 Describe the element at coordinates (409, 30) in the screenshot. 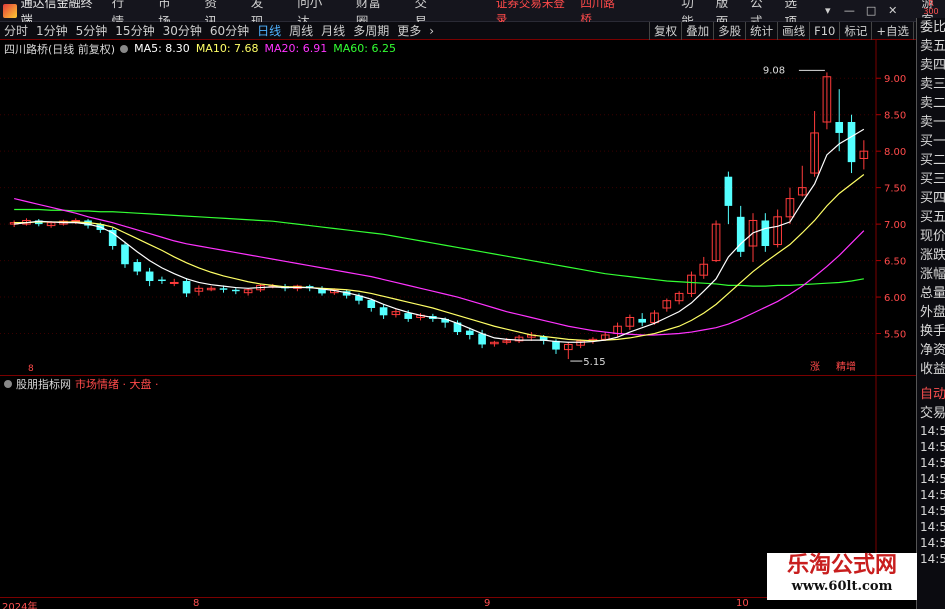

I see `tab-more: 更多` at that location.